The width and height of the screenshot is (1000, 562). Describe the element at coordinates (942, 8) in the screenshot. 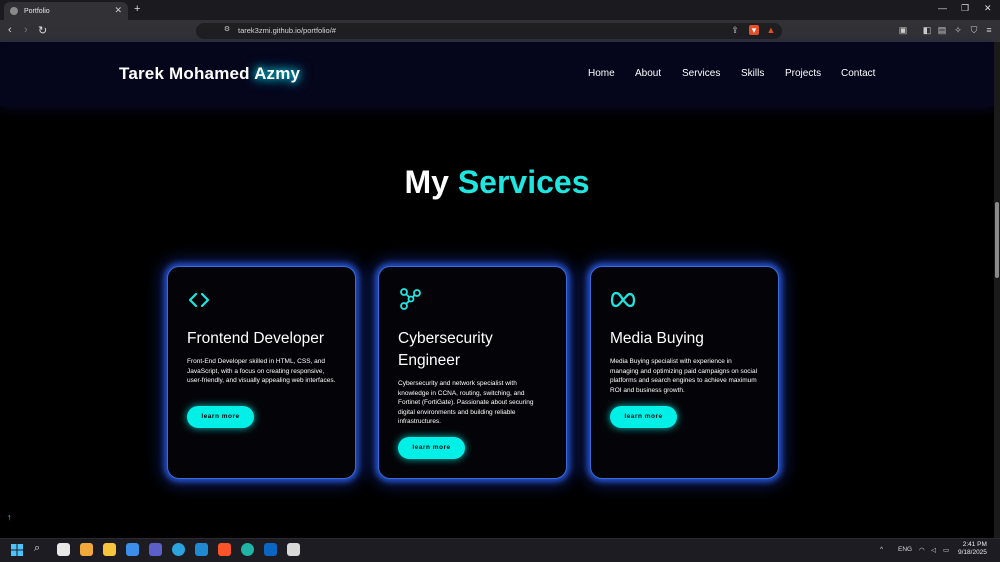

I see `minimize-button: —` at that location.